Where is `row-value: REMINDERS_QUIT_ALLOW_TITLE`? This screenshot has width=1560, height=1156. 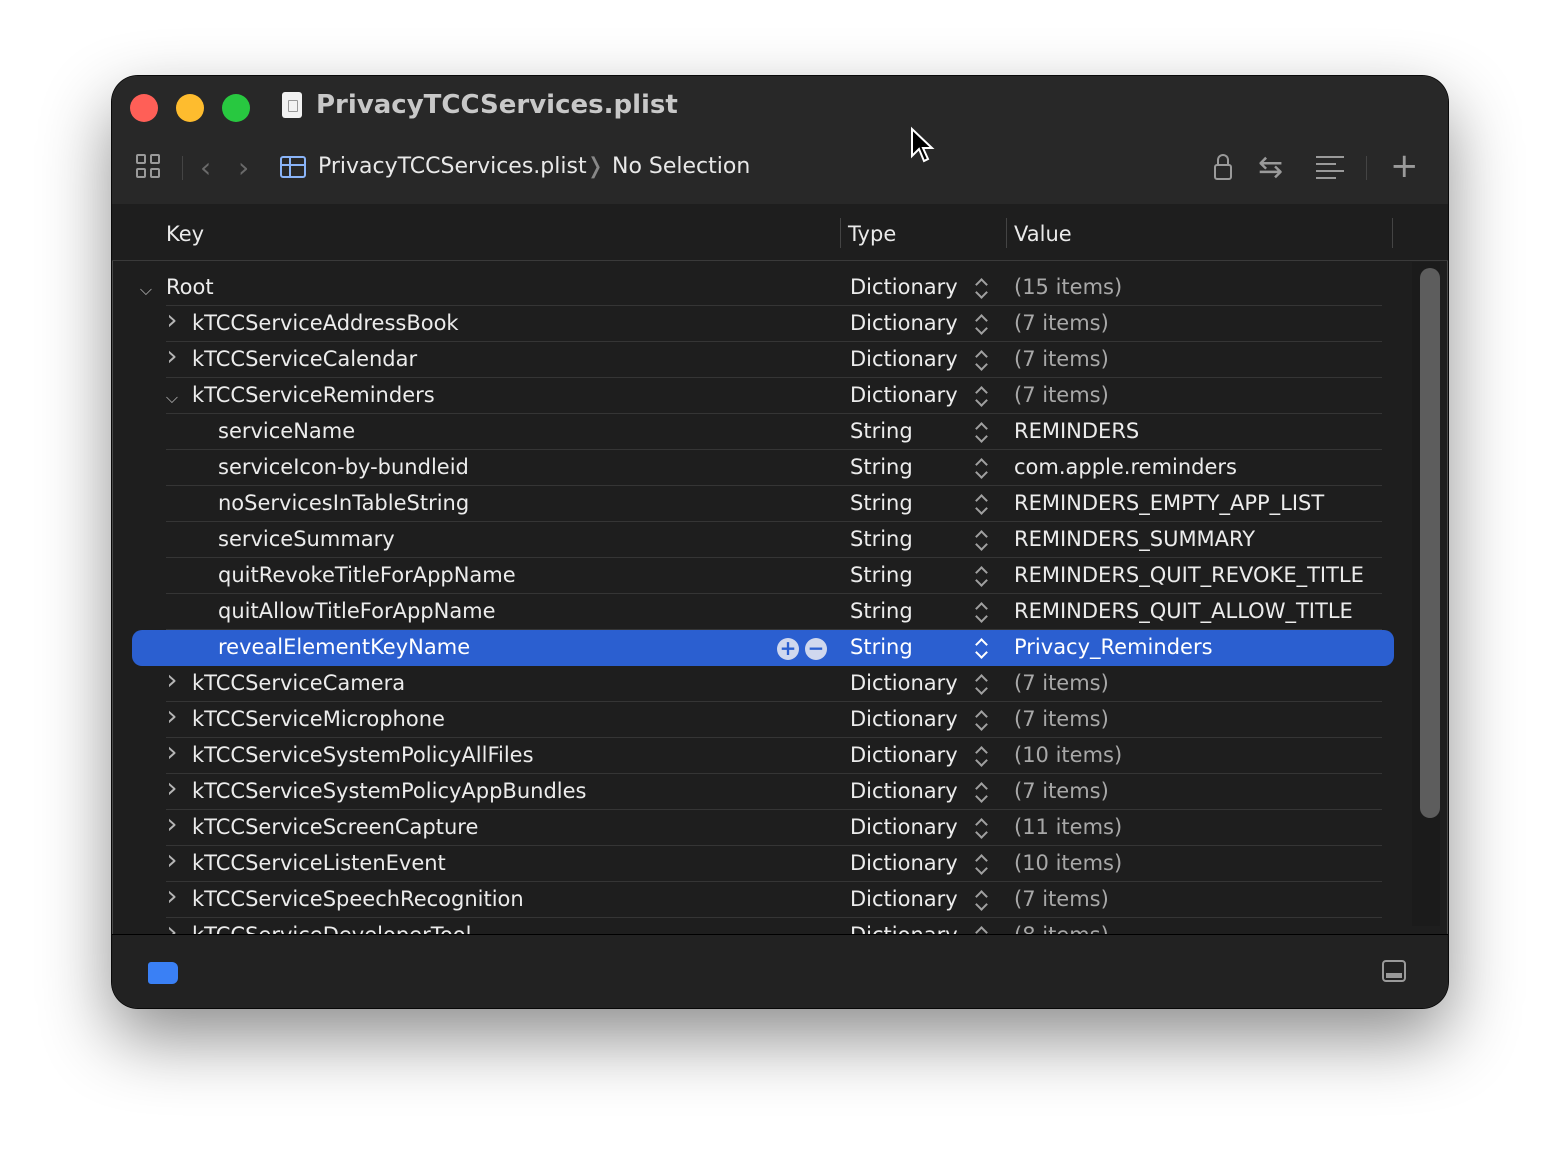
row-value: REMINDERS_QUIT_ALLOW_TITLE is located at coordinates (1183, 611).